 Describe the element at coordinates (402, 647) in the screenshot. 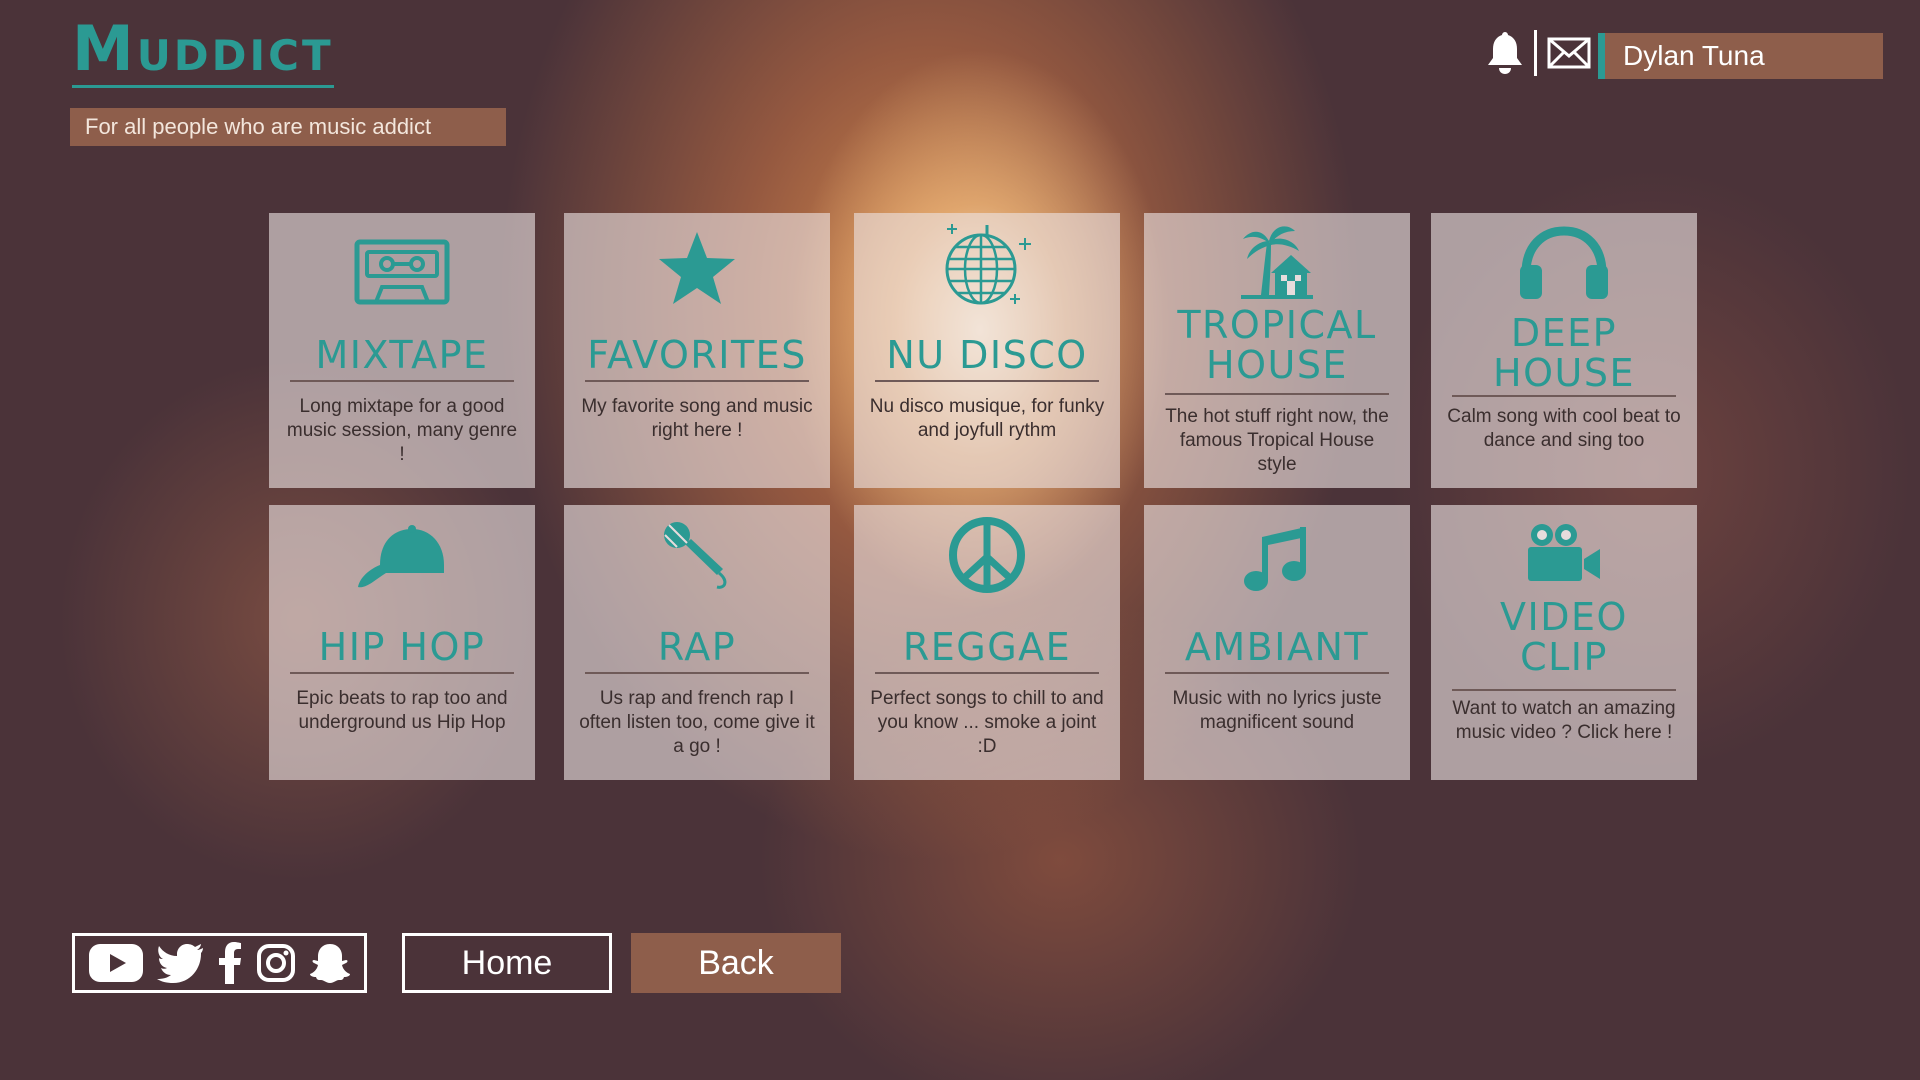

I see `tile-title: HIP HOP` at that location.